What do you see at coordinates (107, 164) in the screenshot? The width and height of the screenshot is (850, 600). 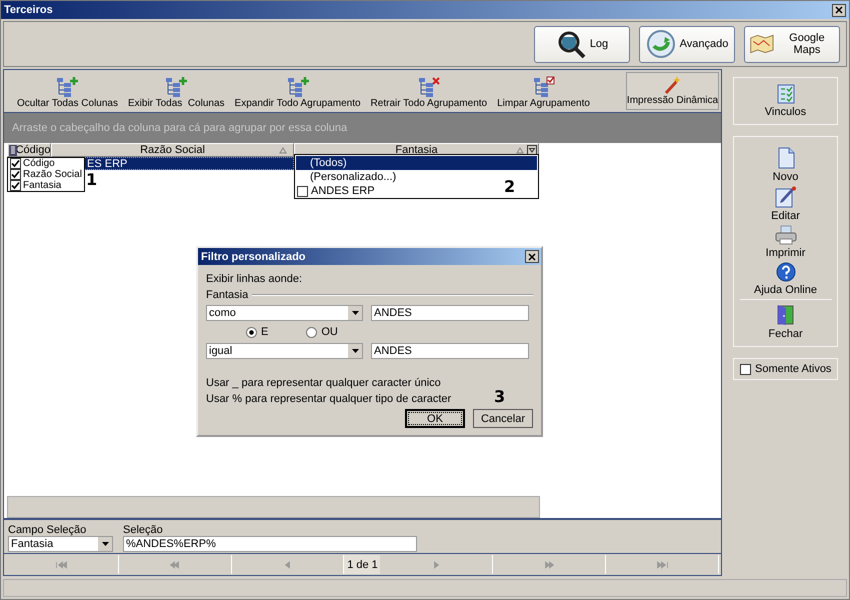 I see `table-cell: ES ERP` at bounding box center [107, 164].